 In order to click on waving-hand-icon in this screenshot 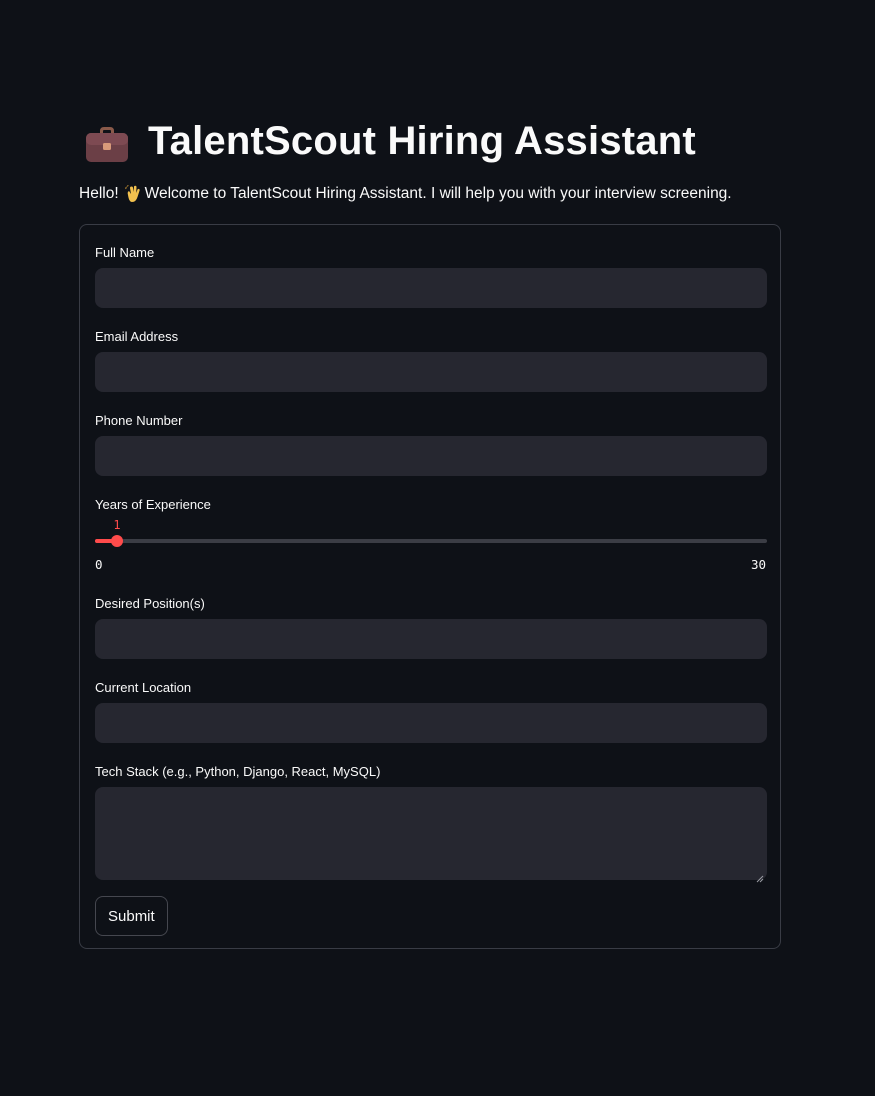, I will do `click(133, 194)`.